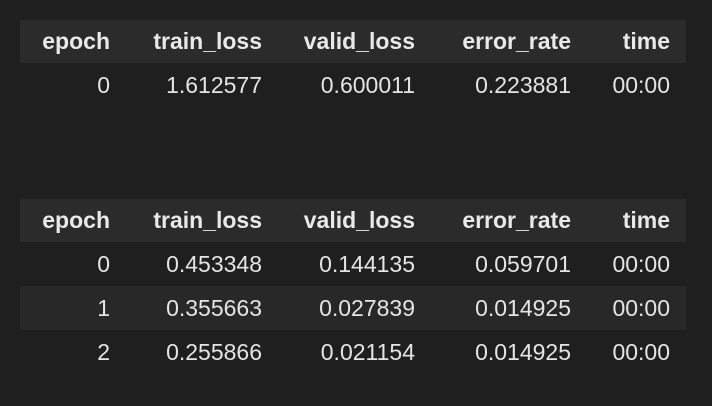 The width and height of the screenshot is (712, 406). What do you see at coordinates (367, 84) in the screenshot?
I see `cell-valid-loss: 0.600011` at bounding box center [367, 84].